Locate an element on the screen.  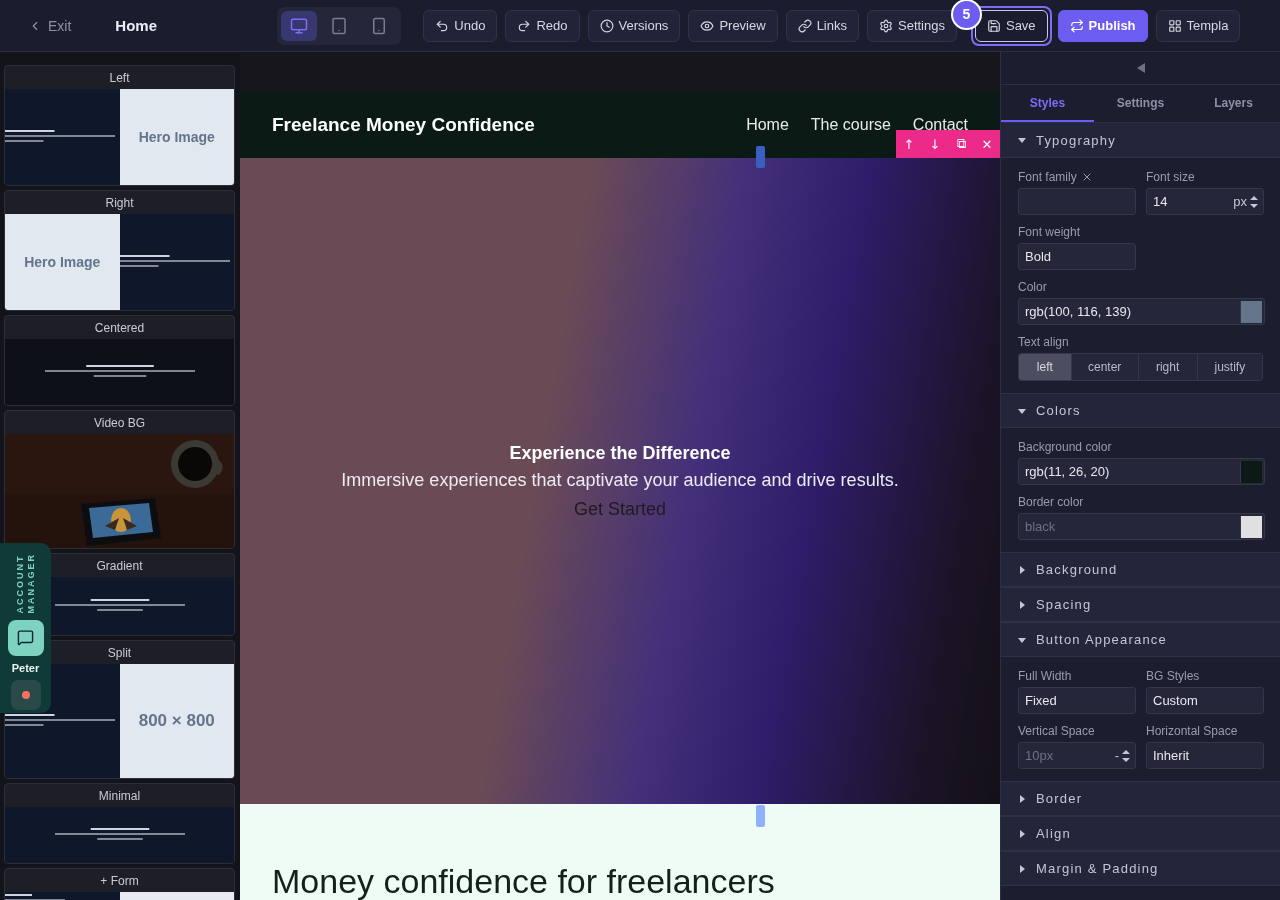
field-label: Full Width is located at coordinates (1045, 676).